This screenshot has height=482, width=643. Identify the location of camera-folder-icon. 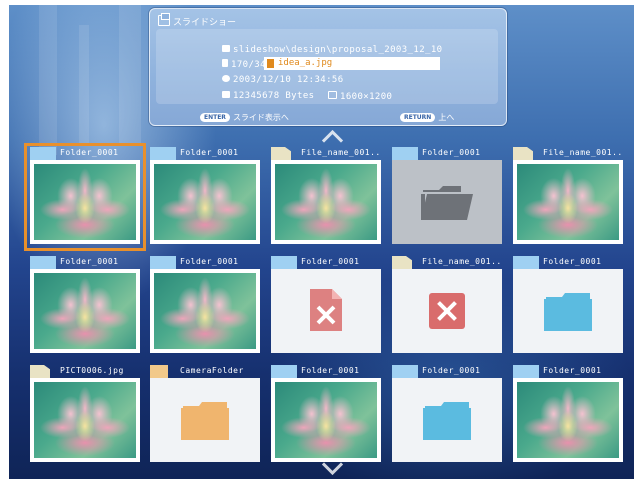
(159, 372).